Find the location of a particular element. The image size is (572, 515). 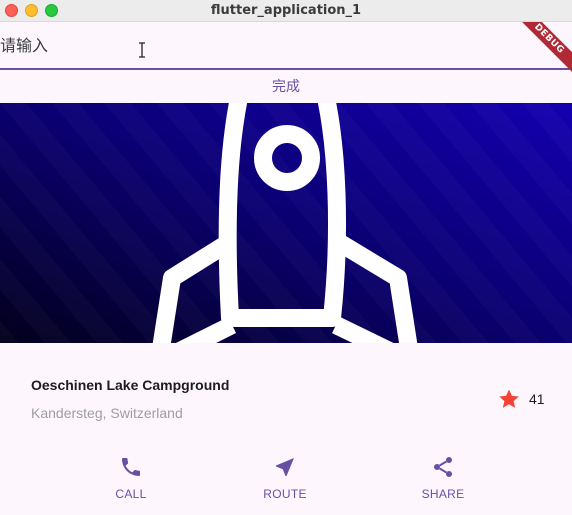

text-input-row is located at coordinates (286, 46).